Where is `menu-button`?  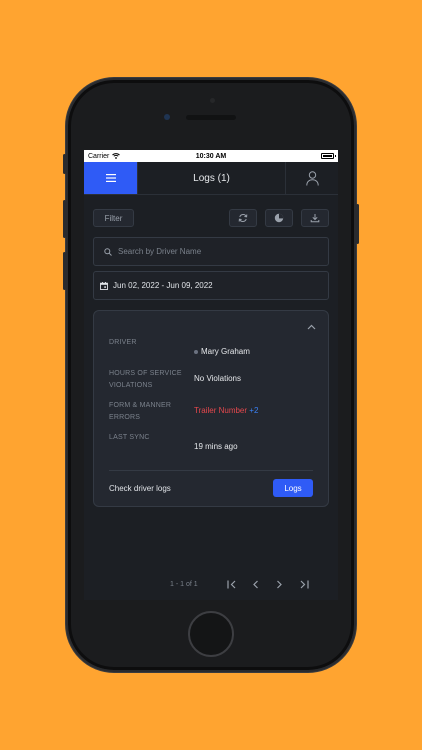 menu-button is located at coordinates (110, 178).